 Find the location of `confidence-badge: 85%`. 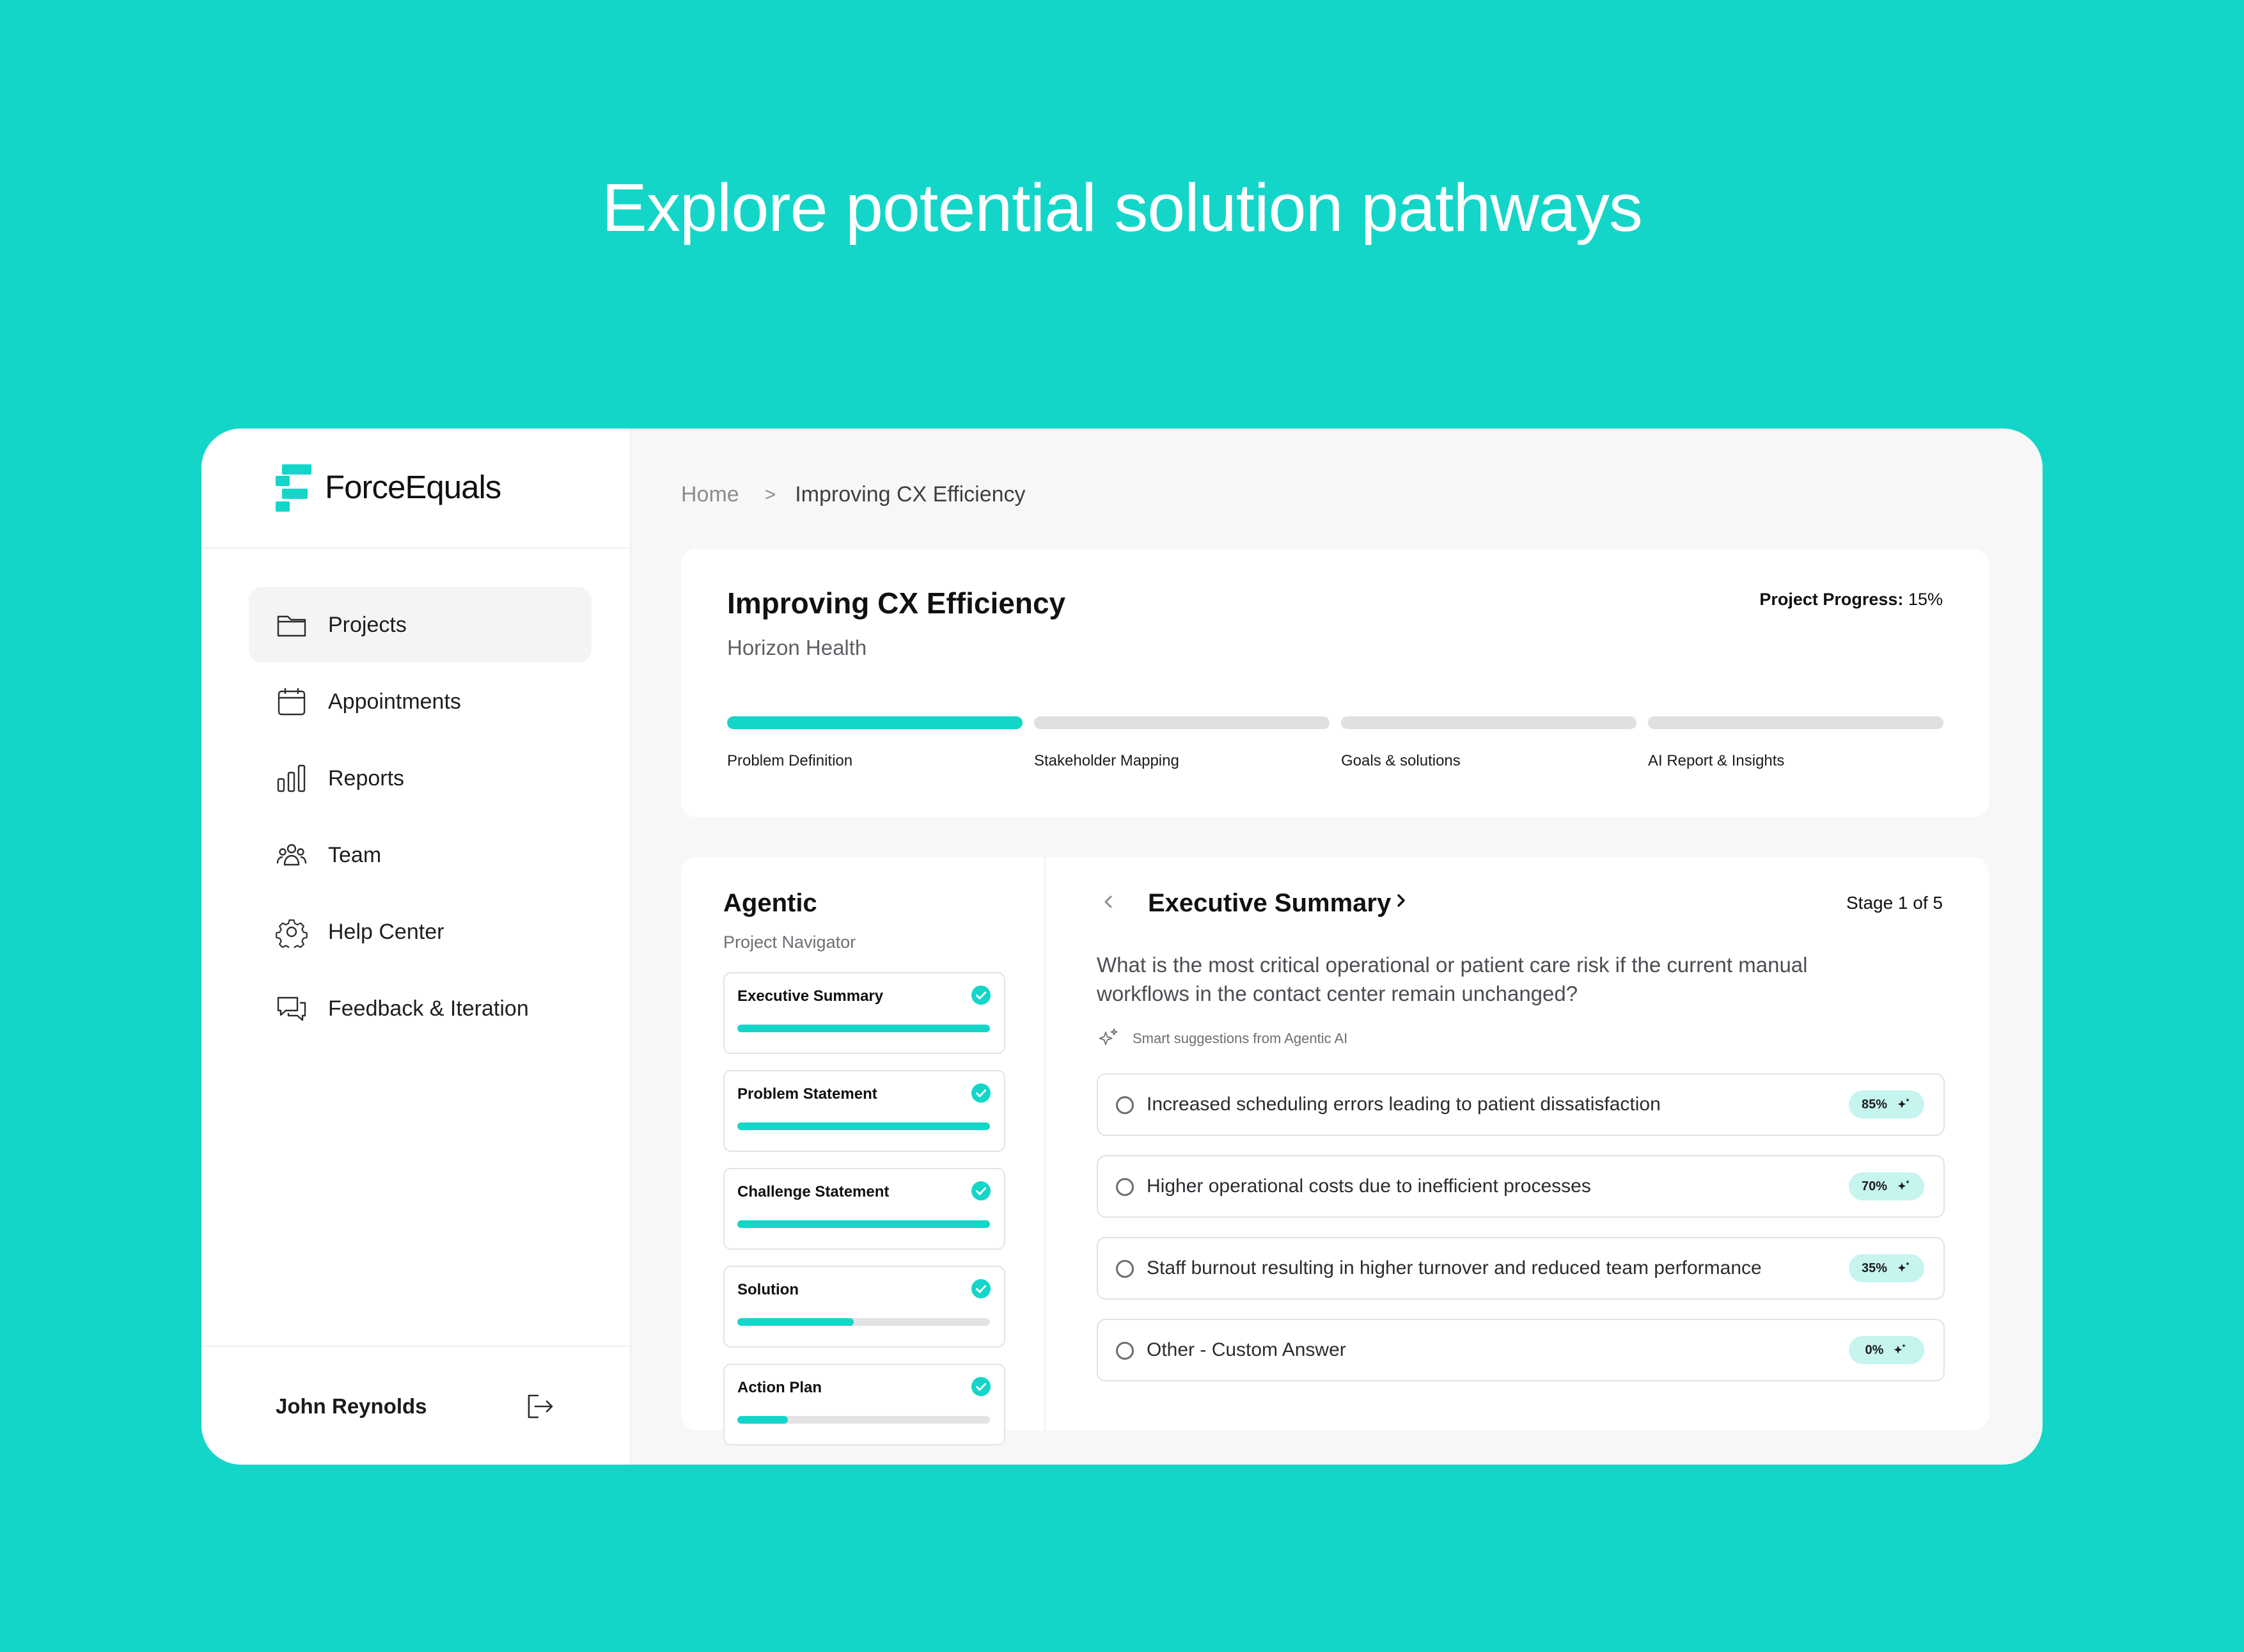

confidence-badge: 85% is located at coordinates (1886, 1104).